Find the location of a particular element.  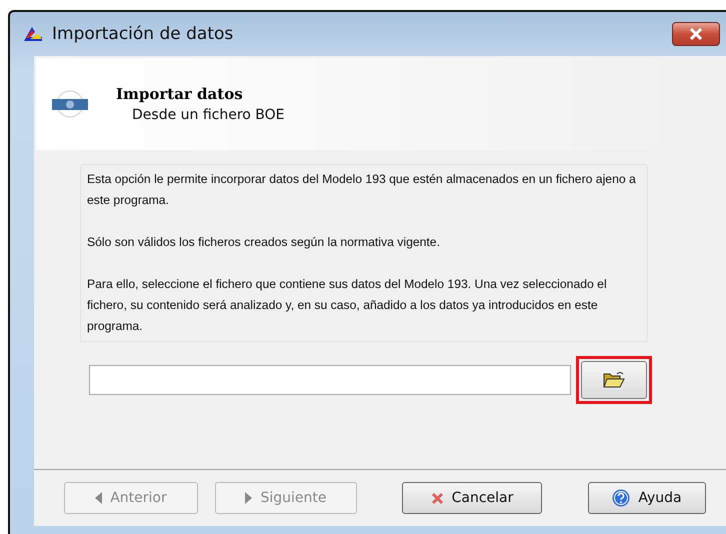

help-button: Ayuda is located at coordinates (647, 498).